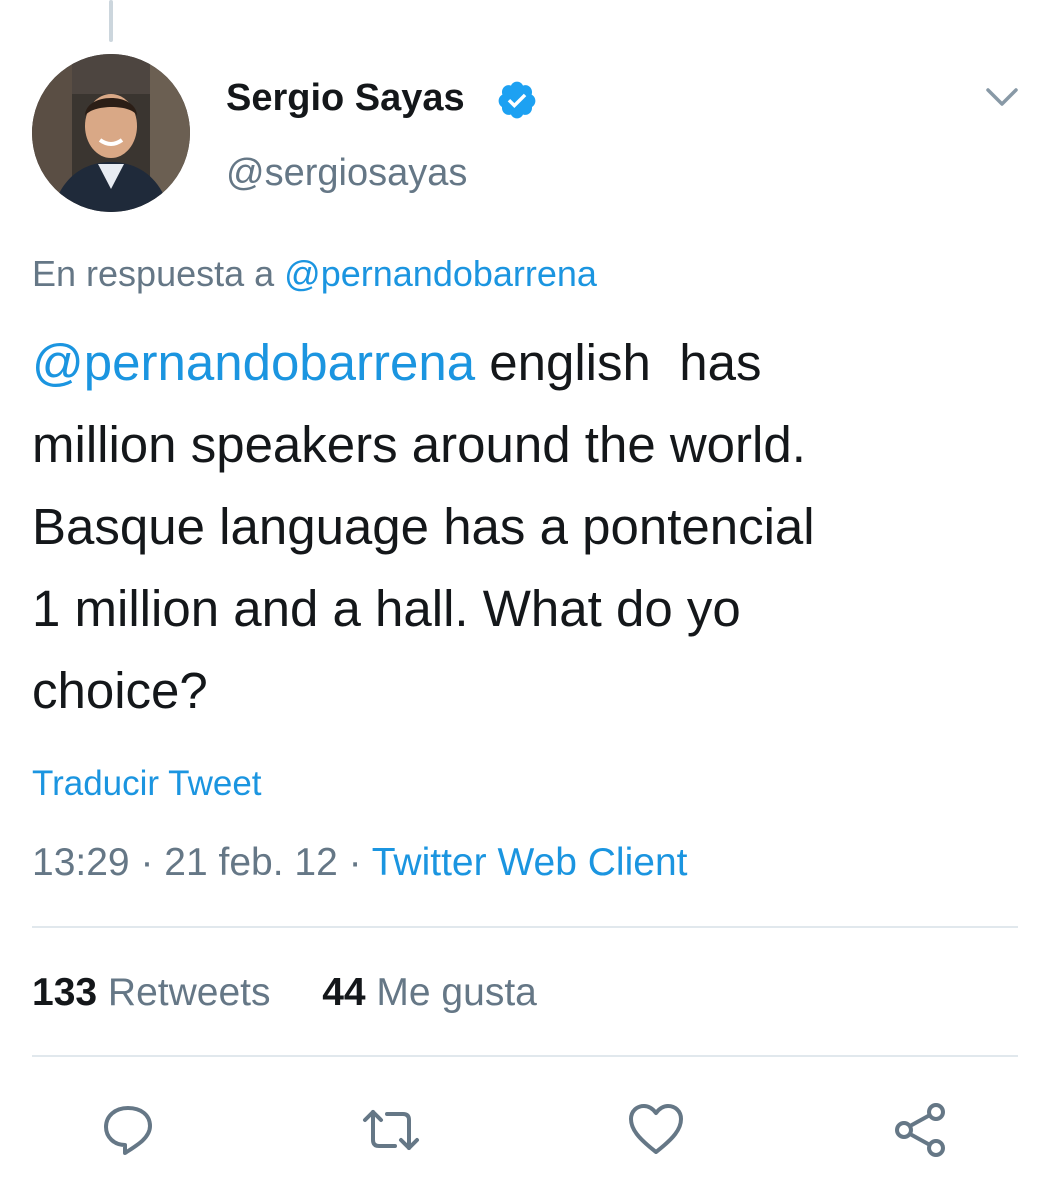  What do you see at coordinates (284, 993) in the screenshot?
I see `tweet-stats: 133 Retweets 44 Me gusta` at bounding box center [284, 993].